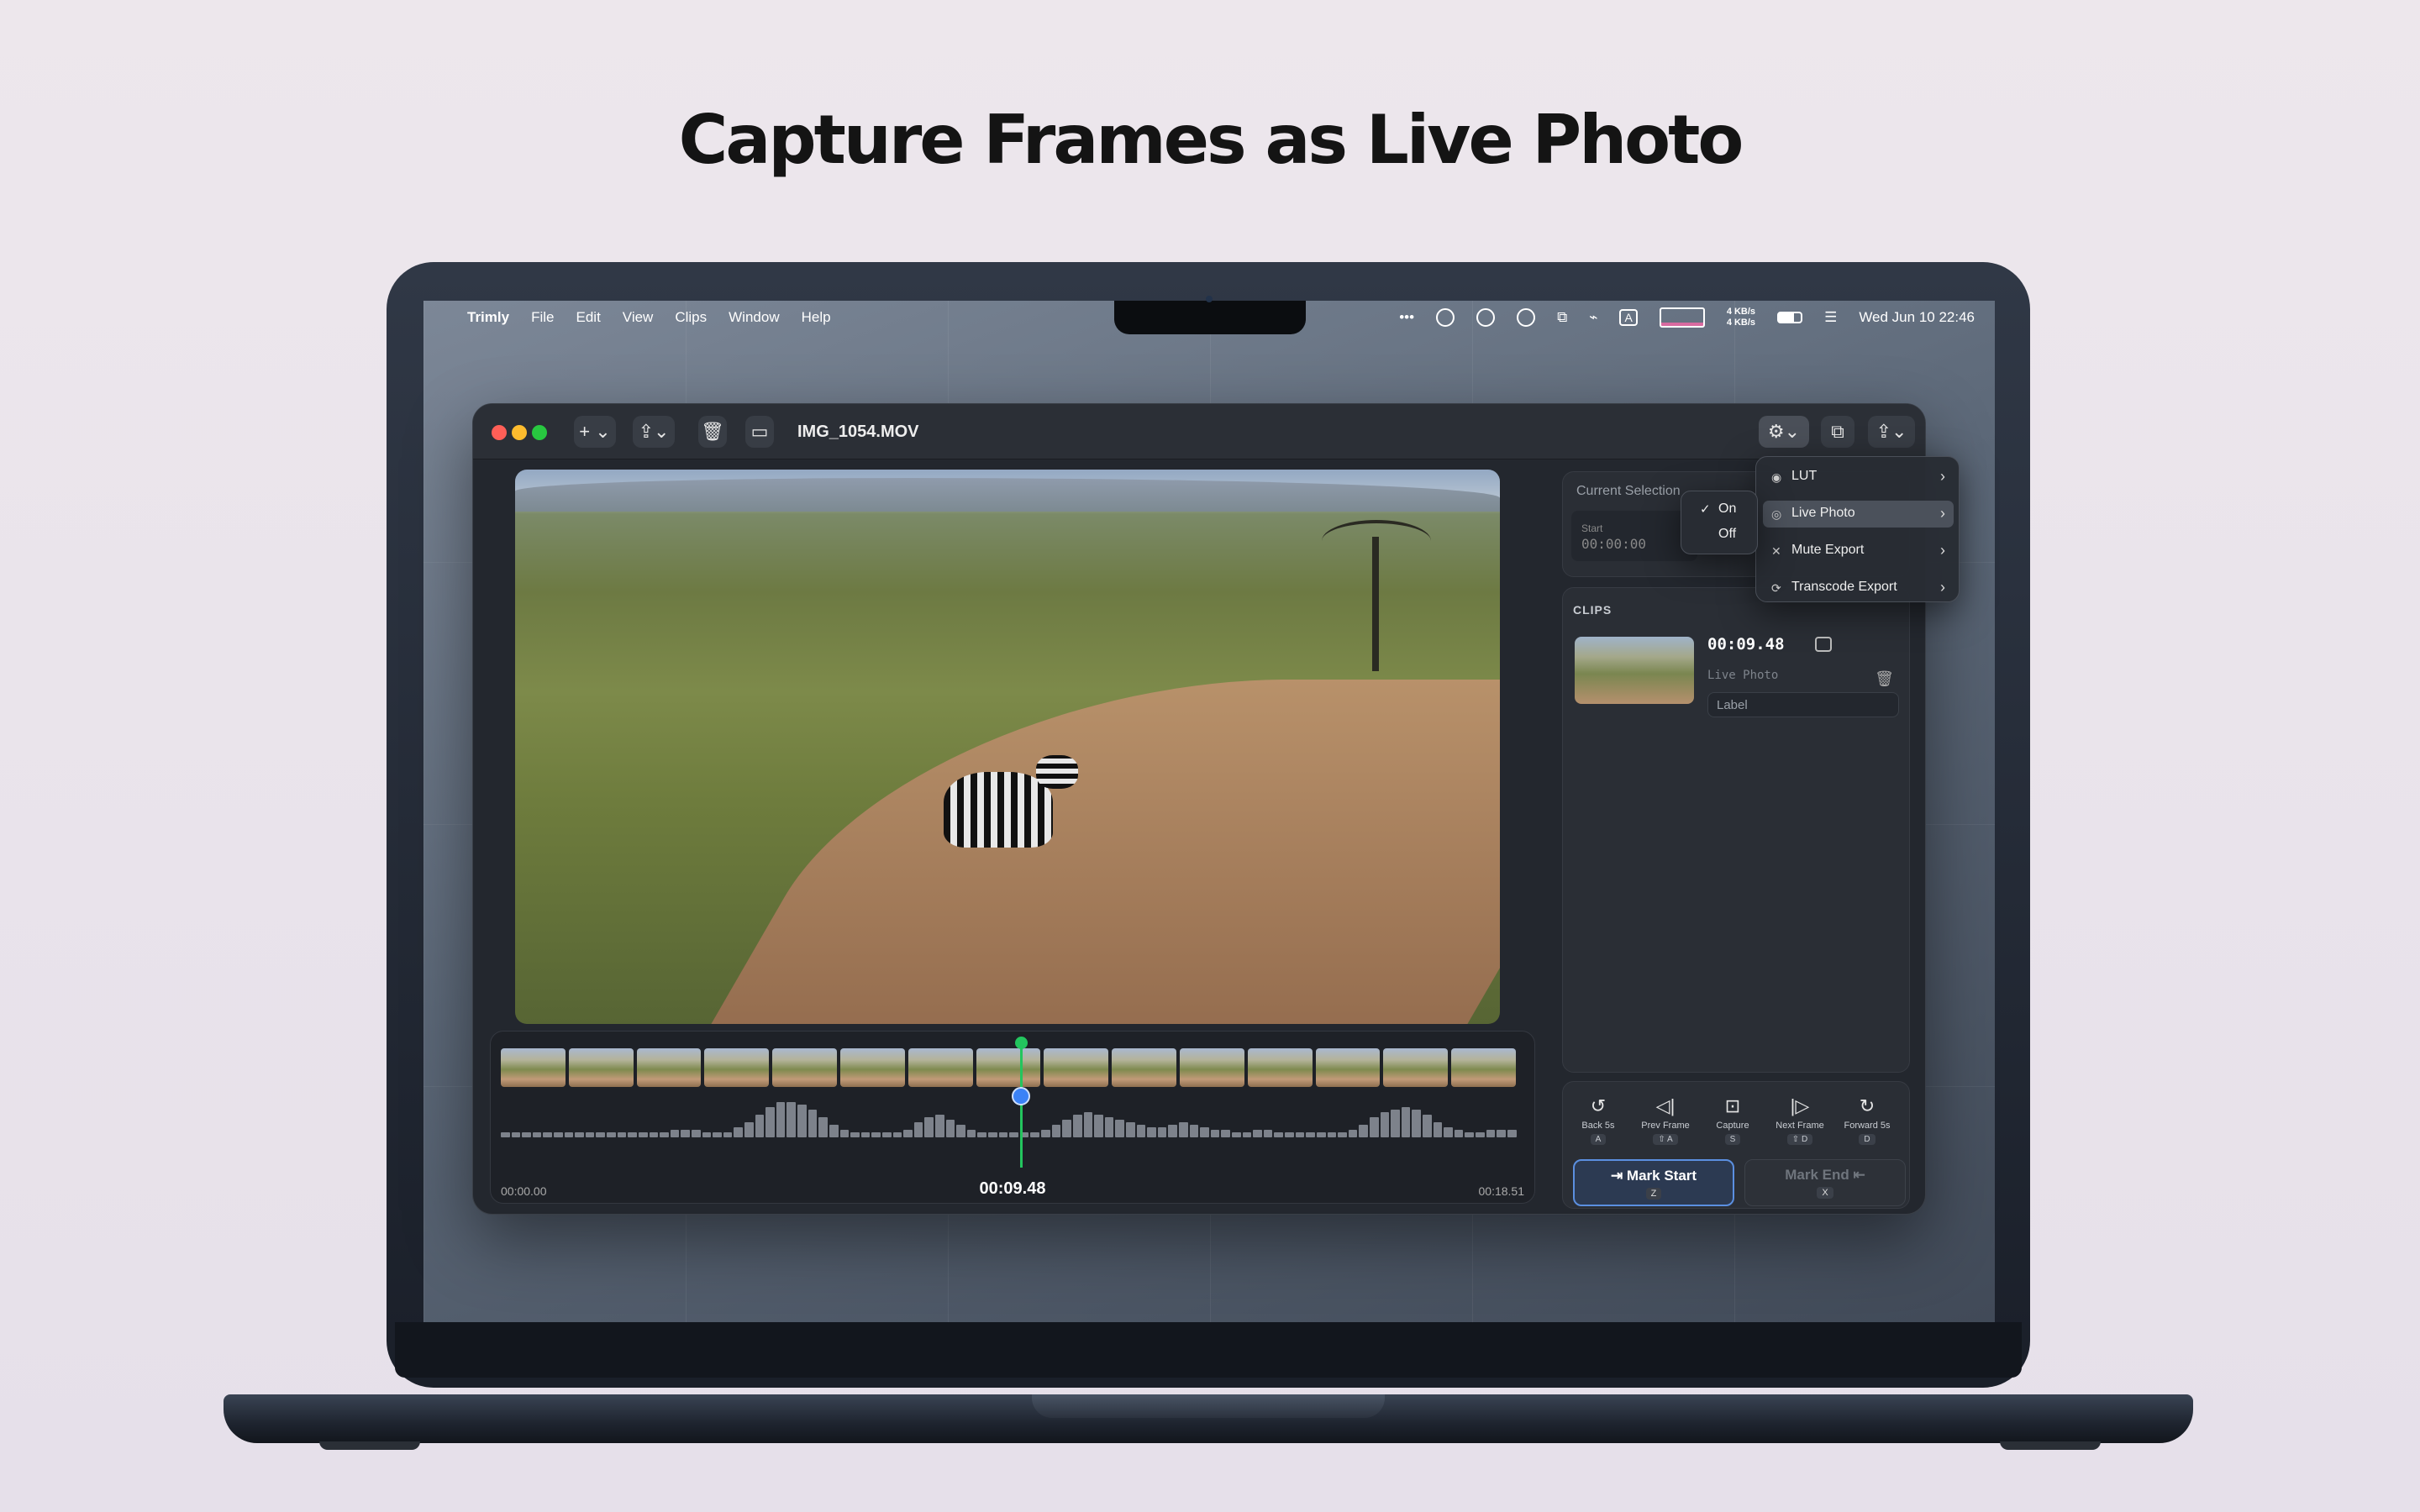  I want to click on activity-graph-icon, so click(1682, 317).